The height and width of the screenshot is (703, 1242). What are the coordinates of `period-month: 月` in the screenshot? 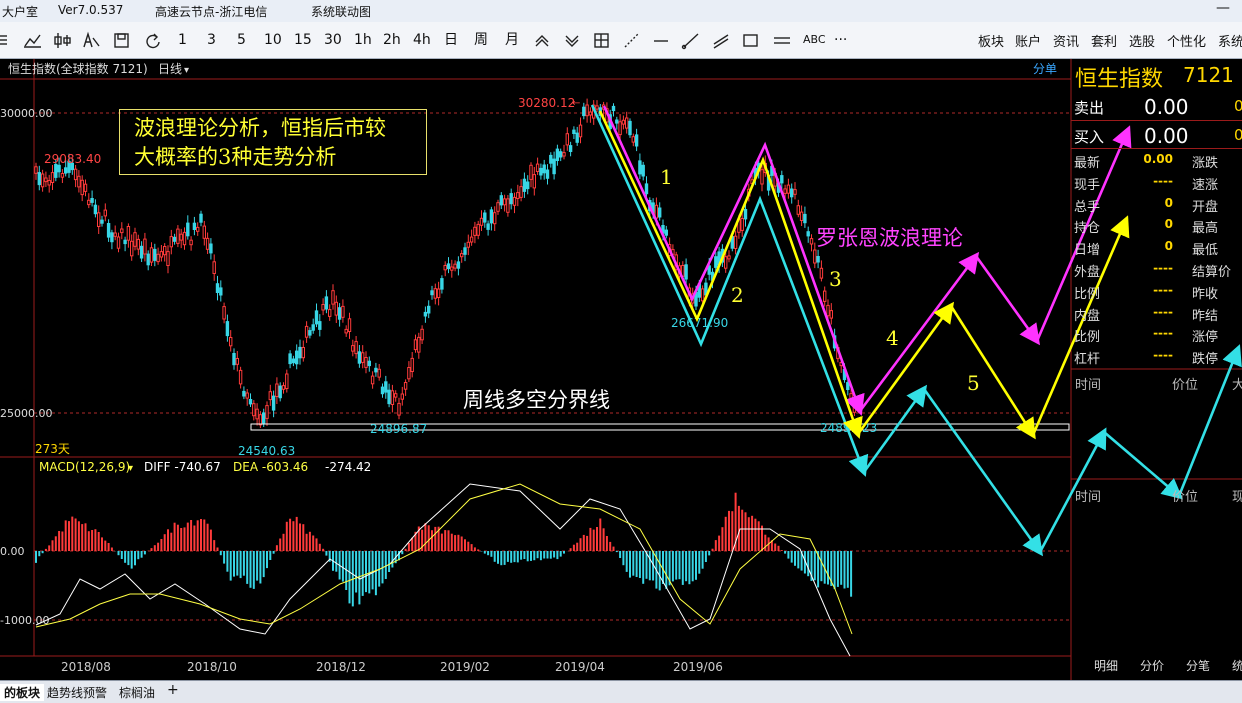 It's located at (512, 40).